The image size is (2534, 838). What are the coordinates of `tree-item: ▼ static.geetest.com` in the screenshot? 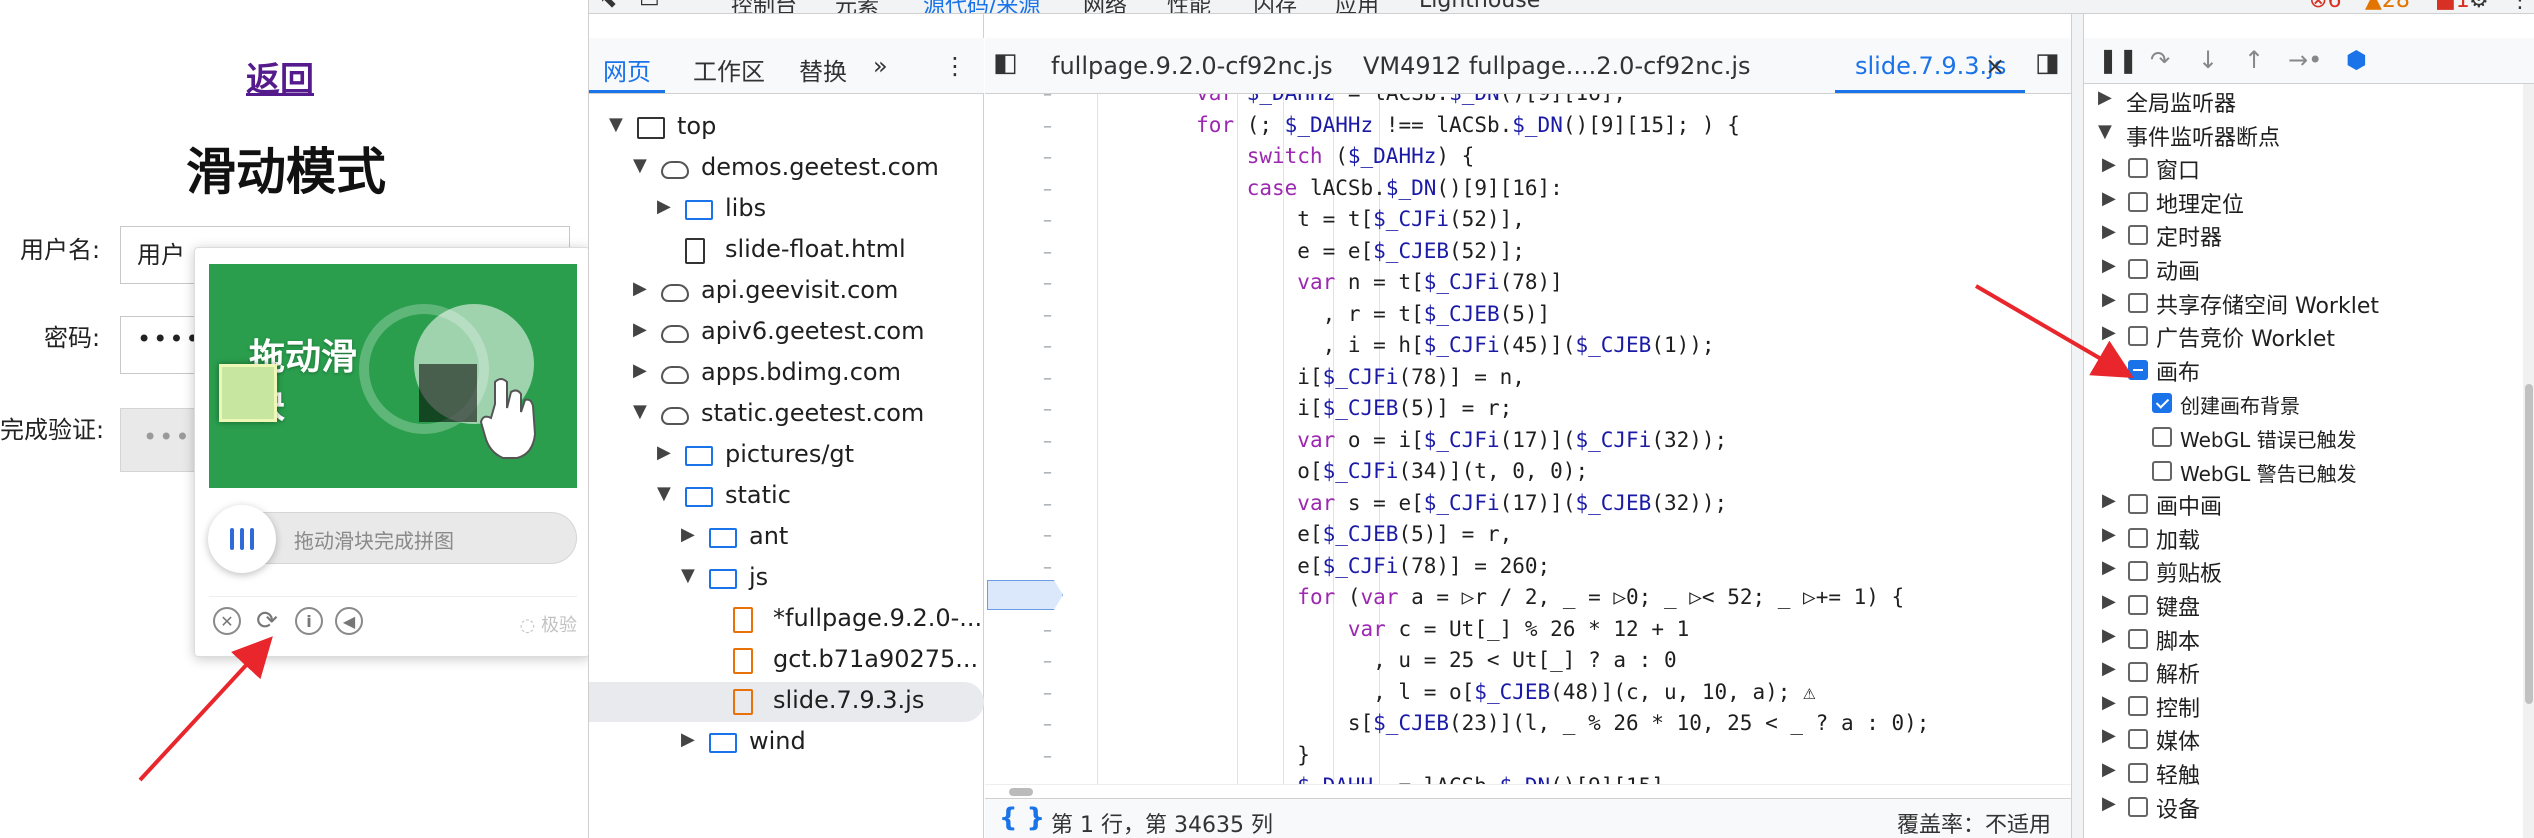 It's located at (786, 415).